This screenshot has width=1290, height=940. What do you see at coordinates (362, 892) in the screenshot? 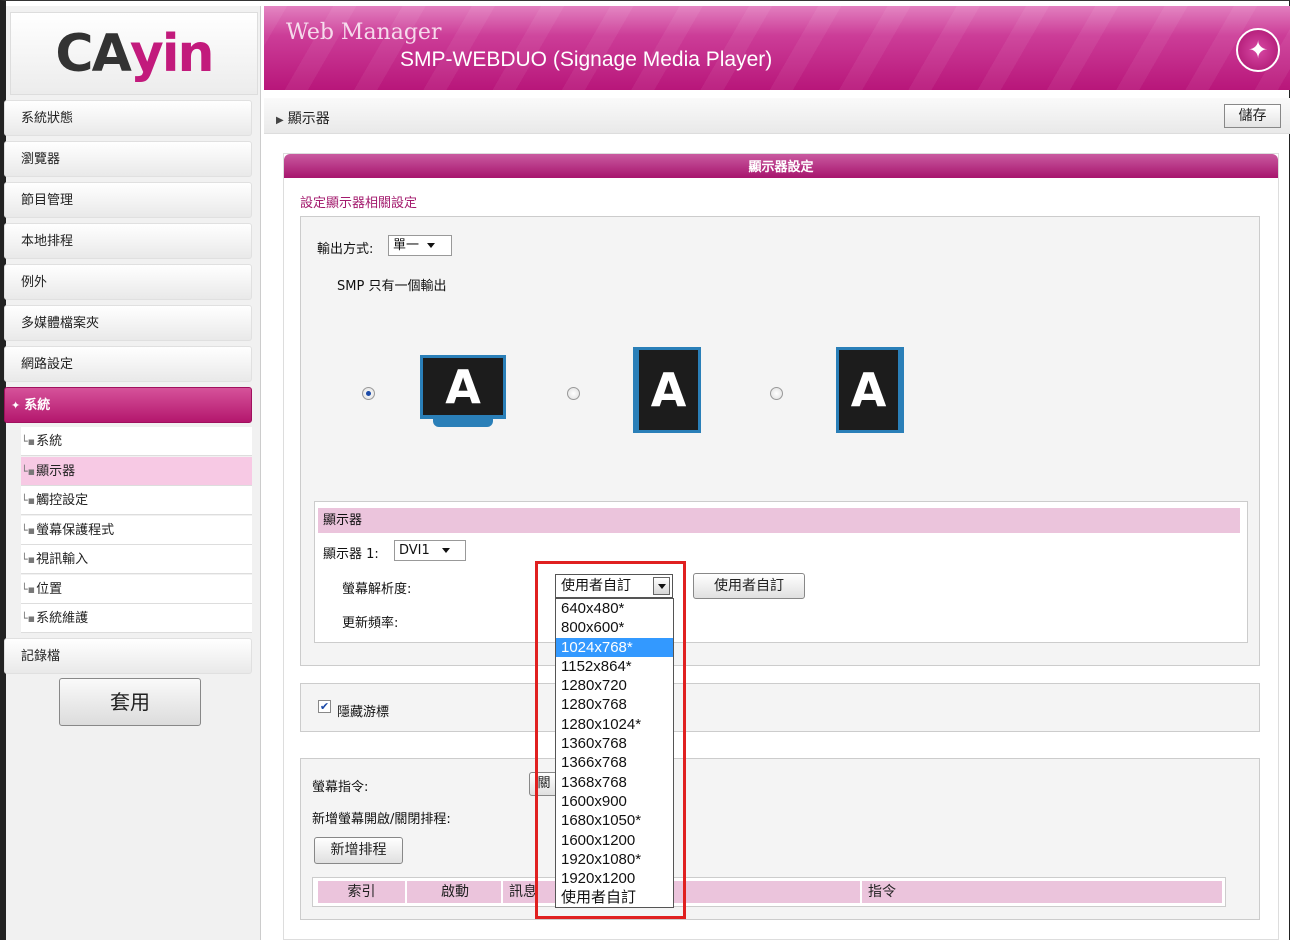
I see `table-header-index: 索引` at bounding box center [362, 892].